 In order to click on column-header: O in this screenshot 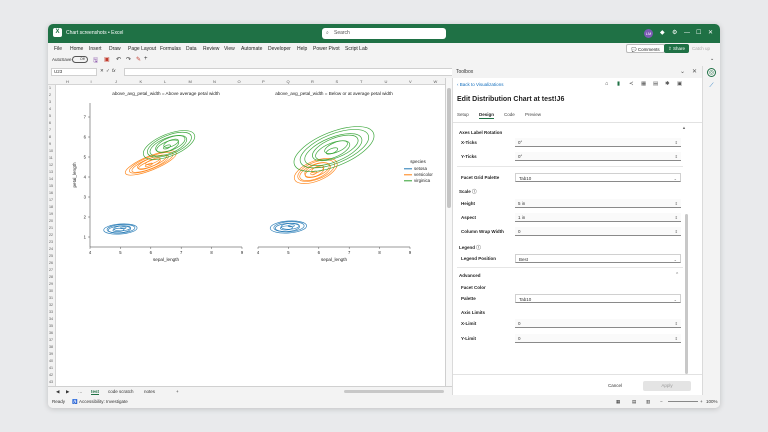, I will do `click(239, 81)`.